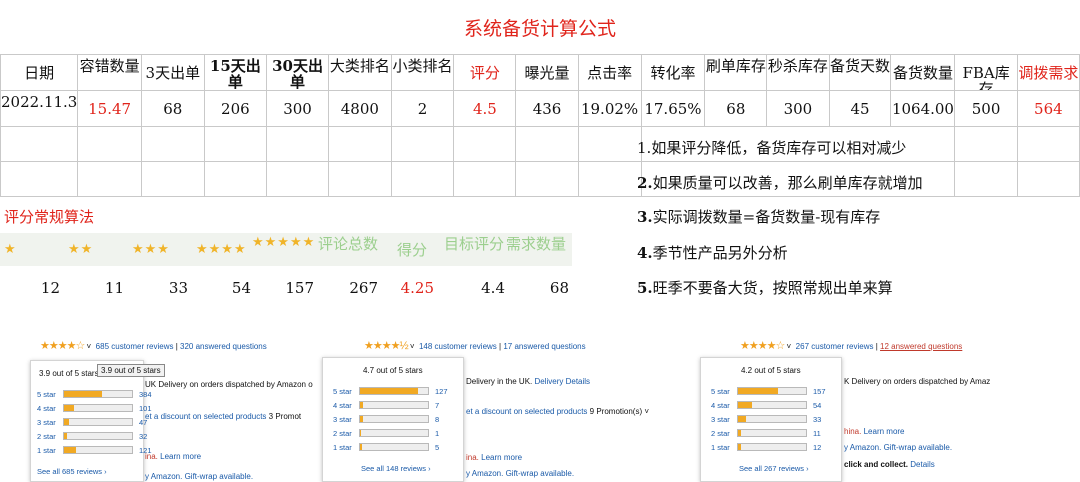 This screenshot has width=1080, height=482. I want to click on note-1: 1.如果评分降低，备货库存可以相对减少, so click(772, 148).